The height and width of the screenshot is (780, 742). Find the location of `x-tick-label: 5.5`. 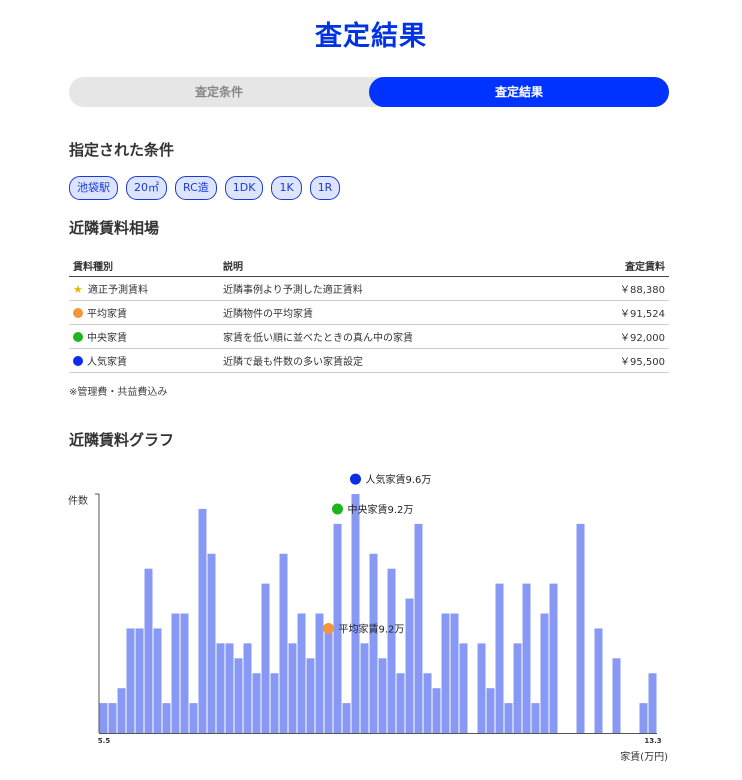

x-tick-label: 5.5 is located at coordinates (104, 741).